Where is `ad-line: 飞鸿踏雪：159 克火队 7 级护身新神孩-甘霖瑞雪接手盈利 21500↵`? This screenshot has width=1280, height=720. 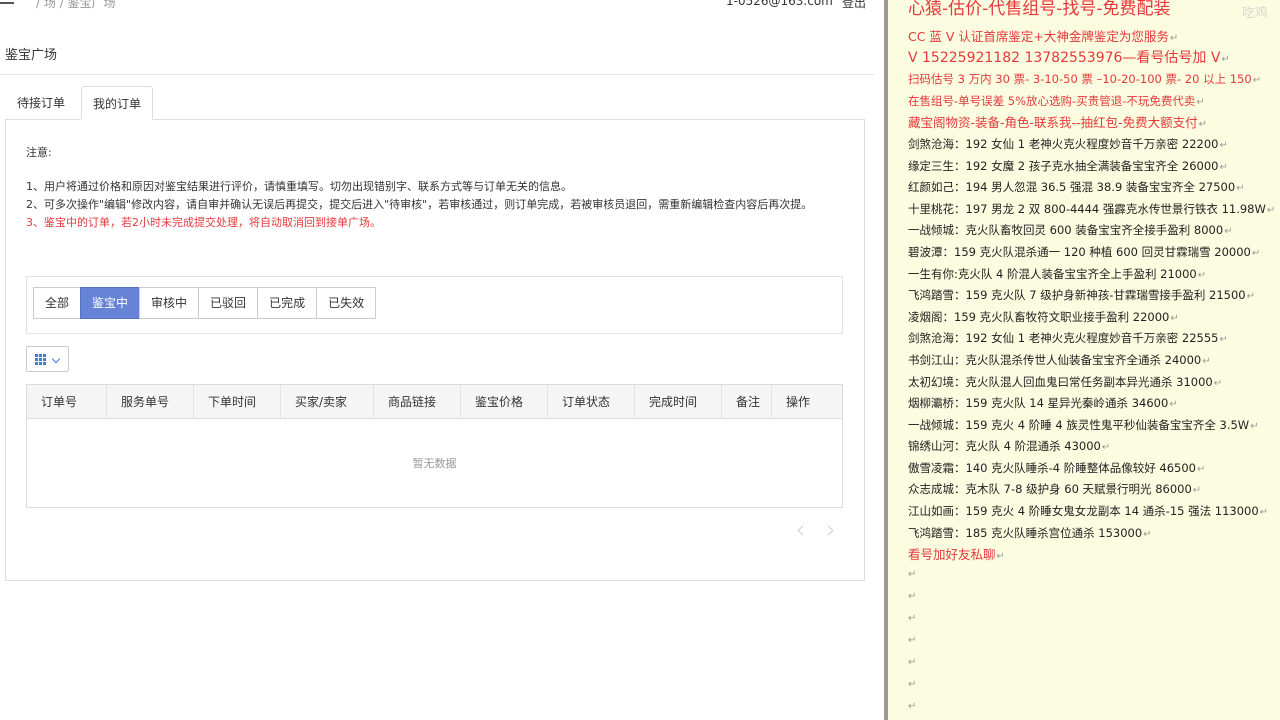
ad-line: 飞鸿踏雪：159 克火队 7 级护身新神孩-甘霖瑞雪接手盈利 21500↵ is located at coordinates (1094, 296).